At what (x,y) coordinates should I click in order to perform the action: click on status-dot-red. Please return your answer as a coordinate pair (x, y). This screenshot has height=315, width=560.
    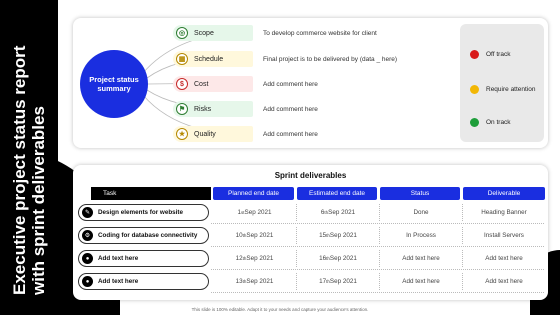
    Looking at the image, I should click on (474, 54).